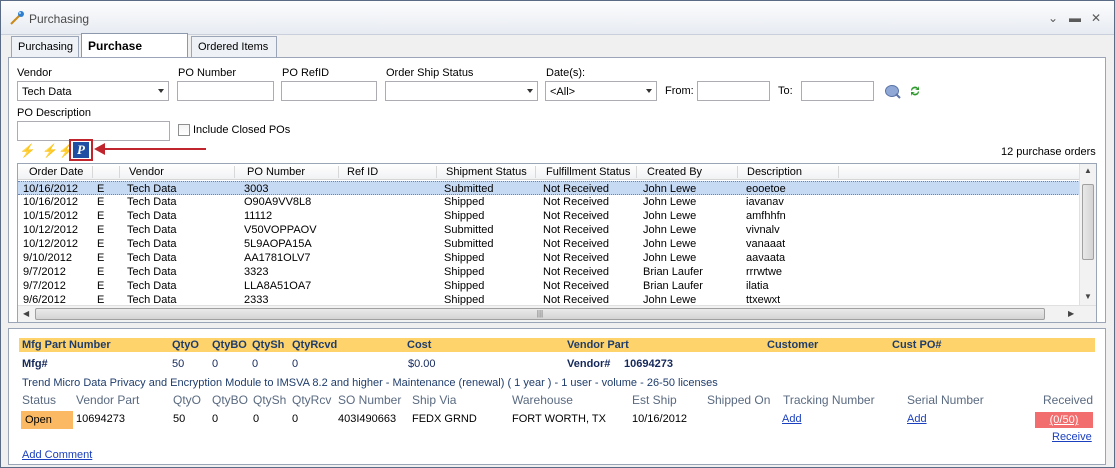 The image size is (1115, 468). What do you see at coordinates (59, 19) in the screenshot?
I see `window-title: Purchasing` at bounding box center [59, 19].